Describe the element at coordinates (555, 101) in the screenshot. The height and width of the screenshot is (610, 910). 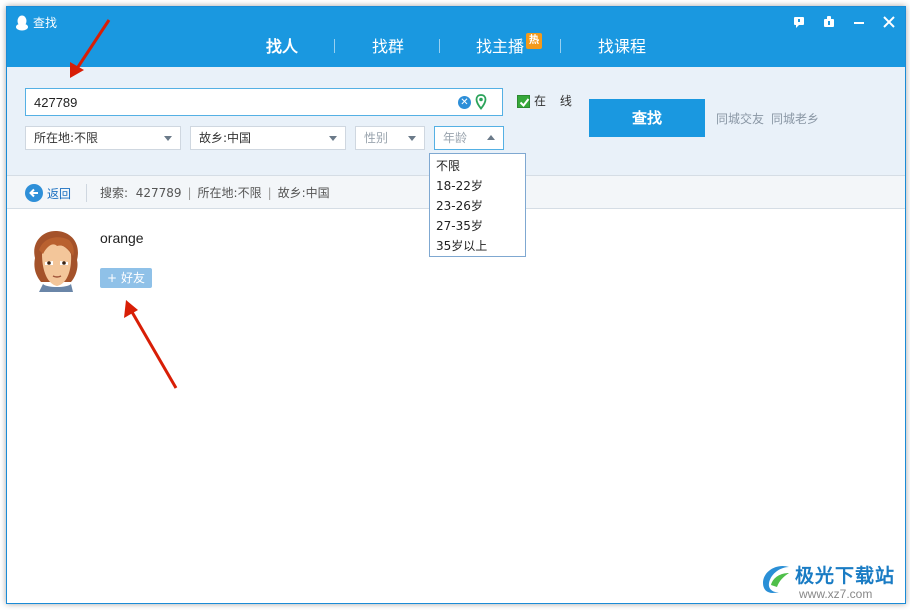
I see `online-label: 在 线` at that location.